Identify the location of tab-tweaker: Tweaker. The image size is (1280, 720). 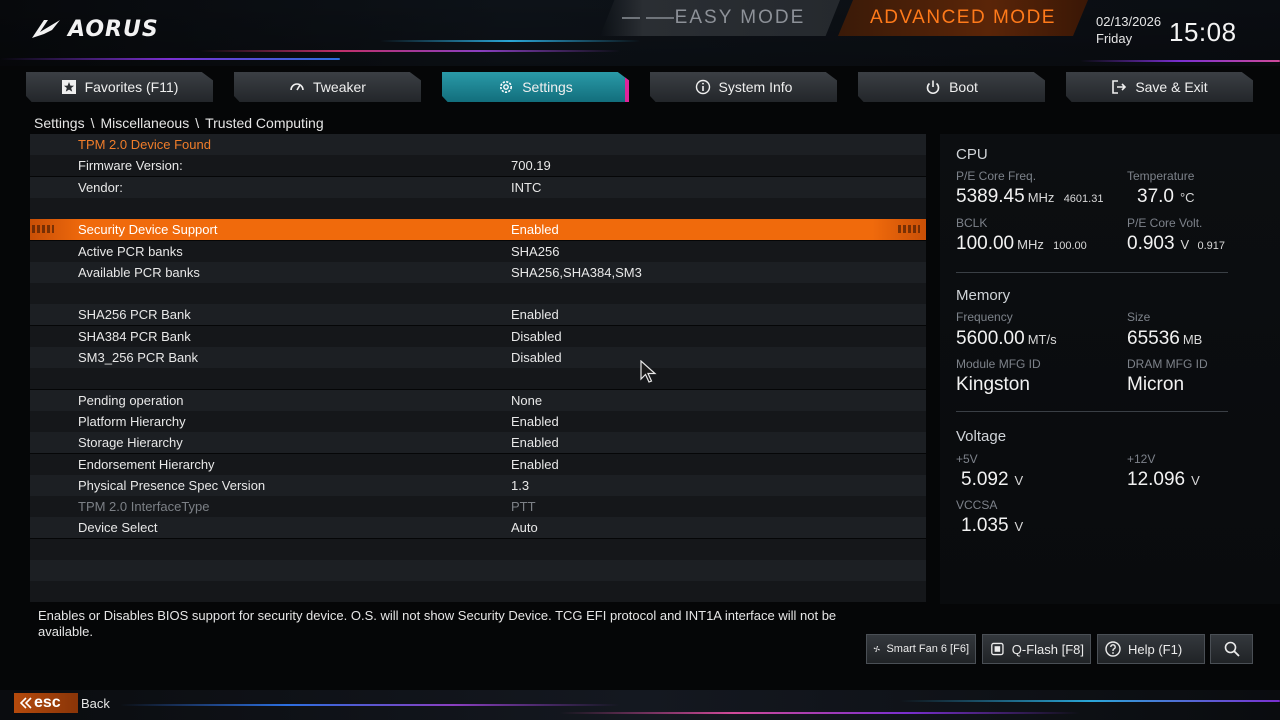
(327, 87).